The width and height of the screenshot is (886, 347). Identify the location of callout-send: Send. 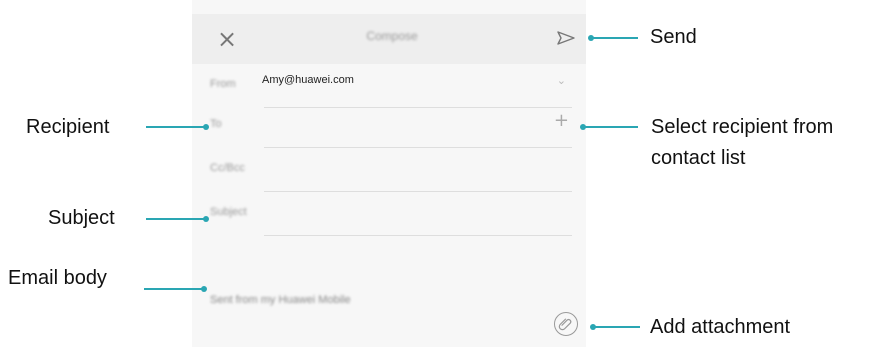
(673, 37).